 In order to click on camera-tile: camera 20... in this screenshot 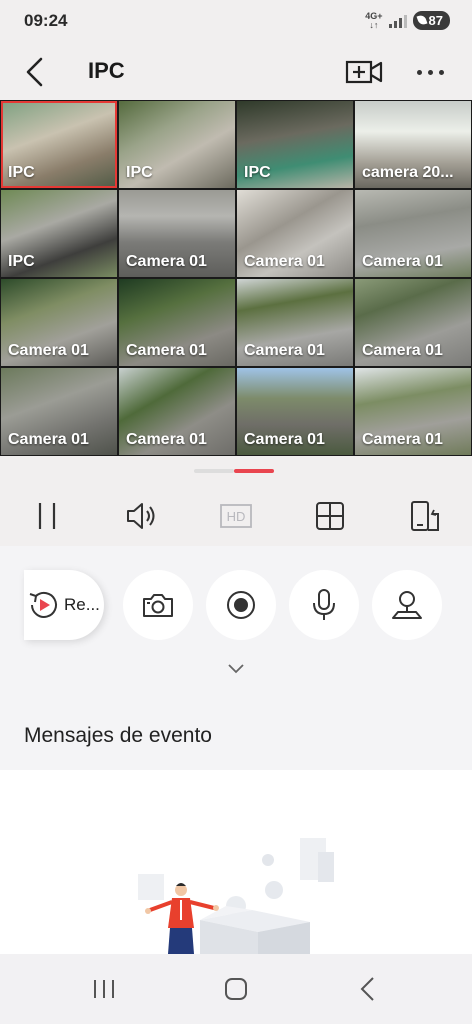, I will do `click(413, 144)`.